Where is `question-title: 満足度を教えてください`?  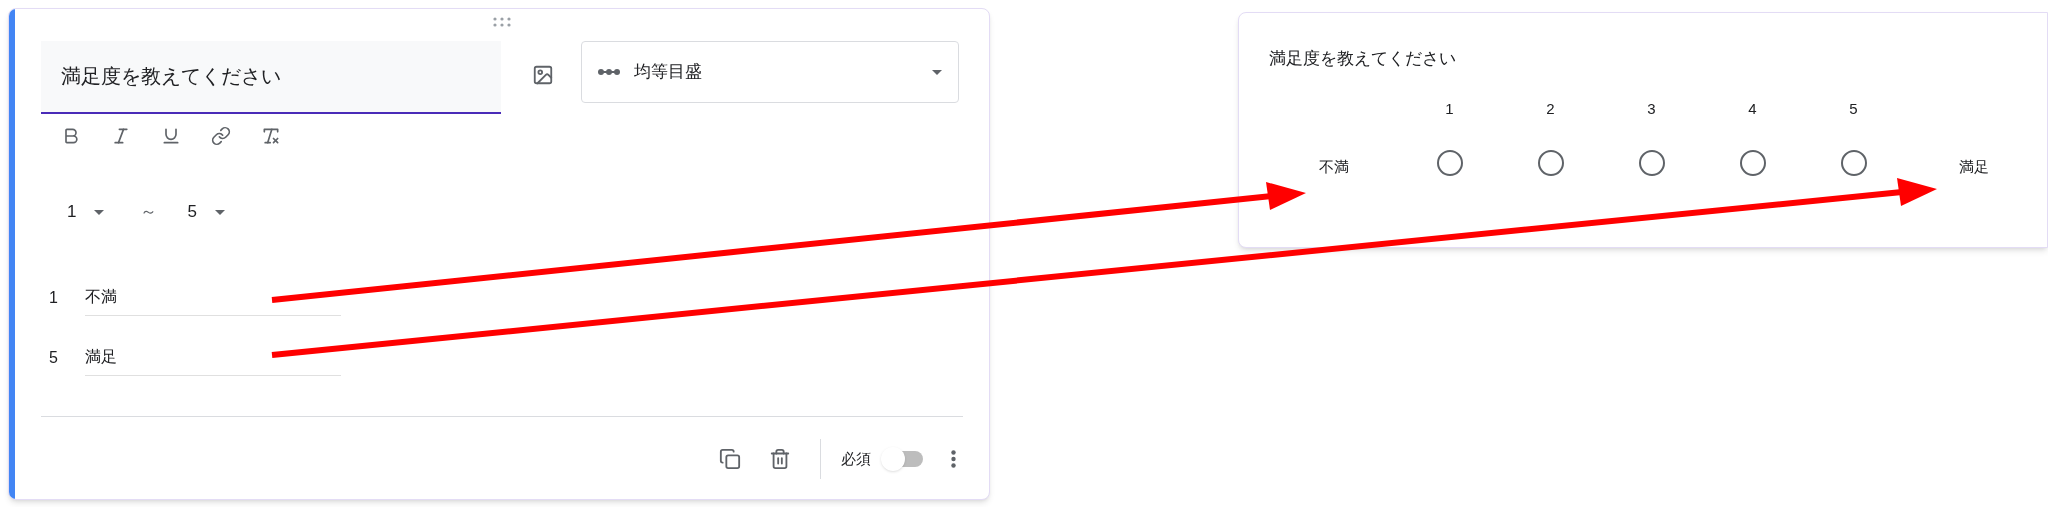 question-title: 満足度を教えてください is located at coordinates (1363, 59).